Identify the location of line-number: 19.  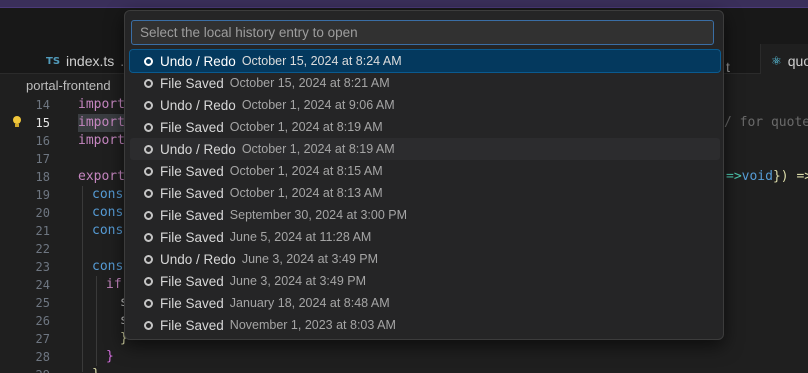
(42, 195).